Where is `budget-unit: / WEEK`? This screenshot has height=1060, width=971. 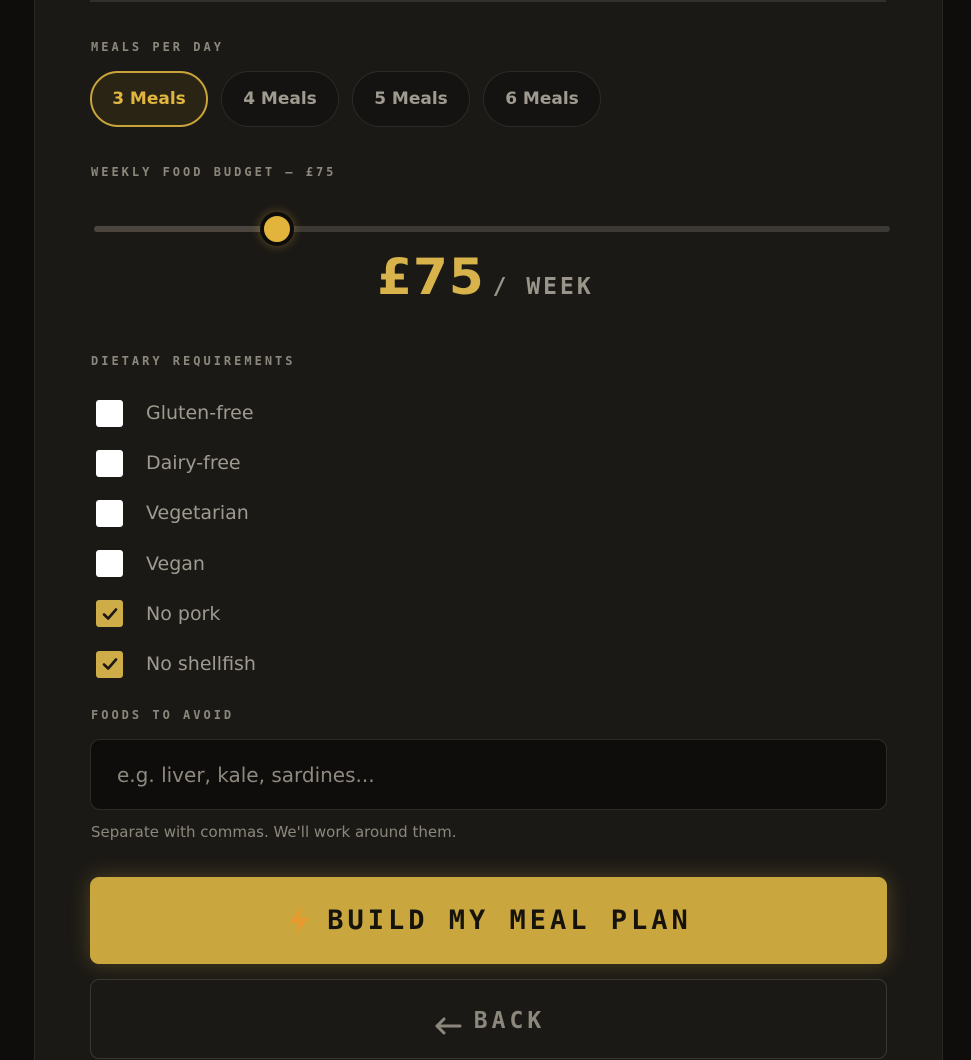
budget-unit: / WEEK is located at coordinates (543, 287).